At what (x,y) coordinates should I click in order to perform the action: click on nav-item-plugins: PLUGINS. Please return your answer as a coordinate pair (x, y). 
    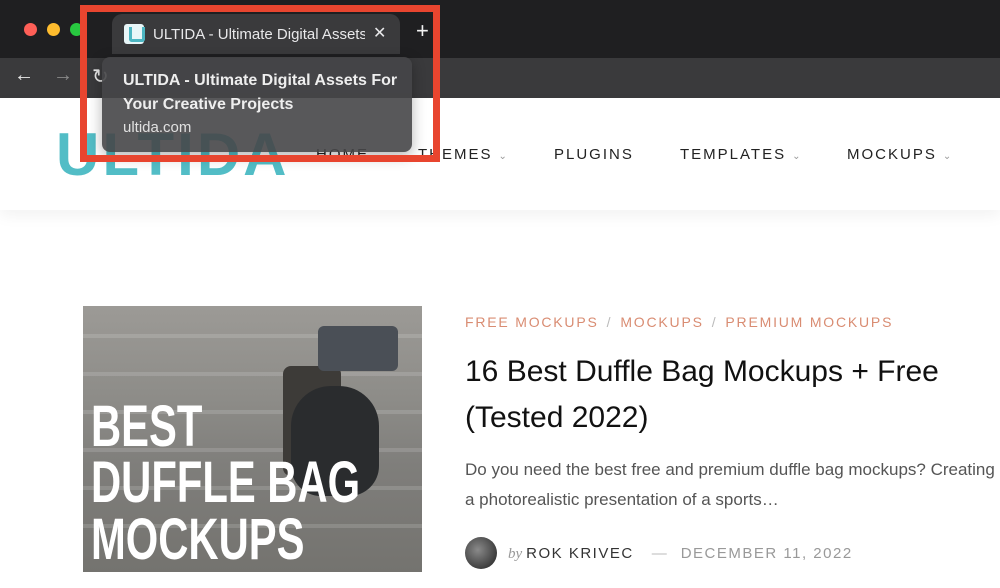
    Looking at the image, I should click on (594, 154).